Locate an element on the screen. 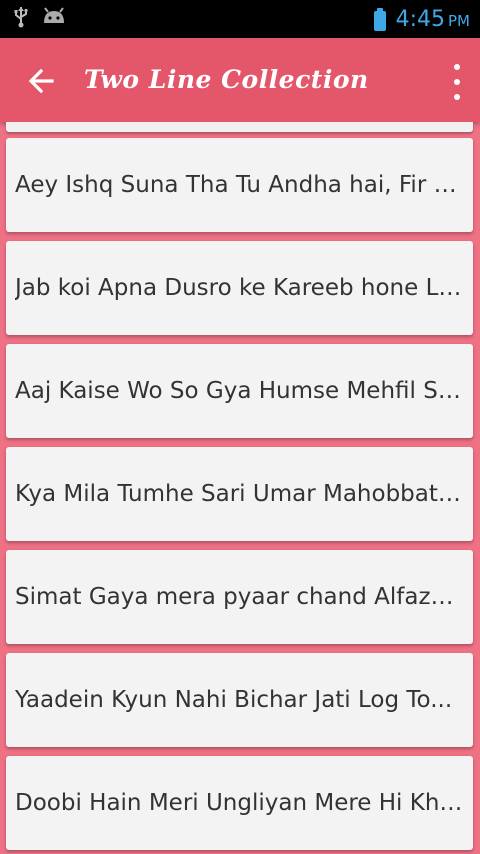 Image resolution: width=480 pixels, height=854 pixels. arrow-back-icon is located at coordinates (41, 81).